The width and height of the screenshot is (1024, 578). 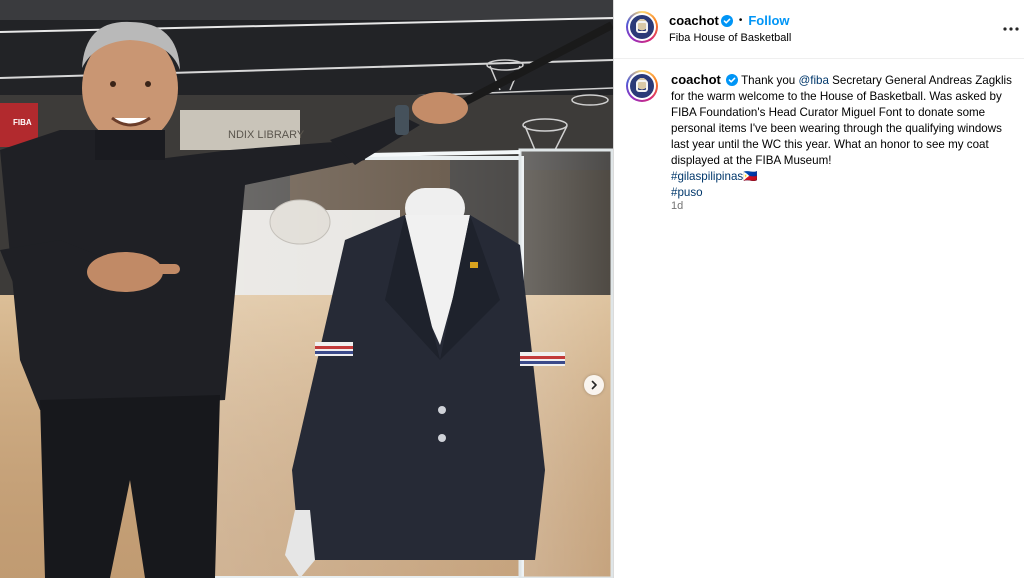 What do you see at coordinates (714, 176) in the screenshot?
I see `hashtag-link: #gilaspilipinas🇵🇭` at bounding box center [714, 176].